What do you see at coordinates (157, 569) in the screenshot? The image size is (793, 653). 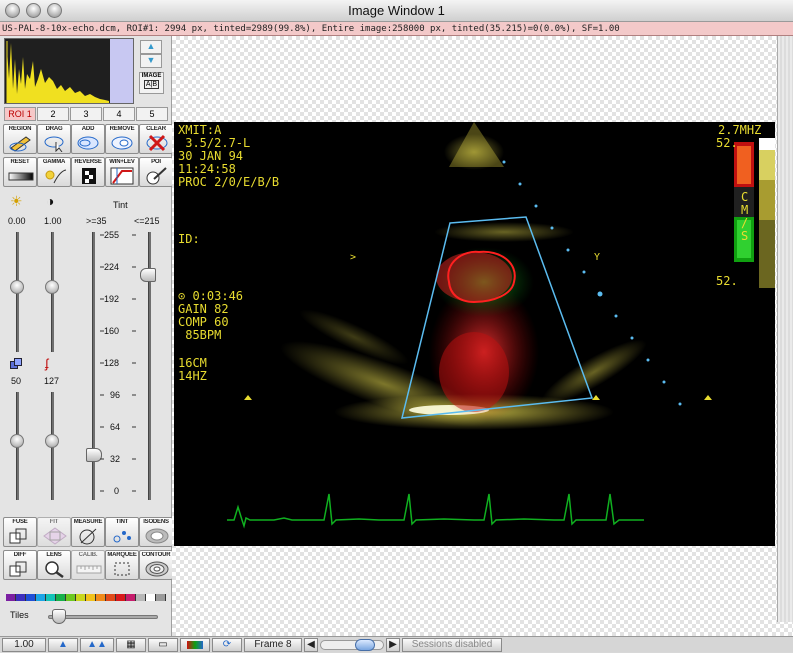 I see `contour-icon` at bounding box center [157, 569].